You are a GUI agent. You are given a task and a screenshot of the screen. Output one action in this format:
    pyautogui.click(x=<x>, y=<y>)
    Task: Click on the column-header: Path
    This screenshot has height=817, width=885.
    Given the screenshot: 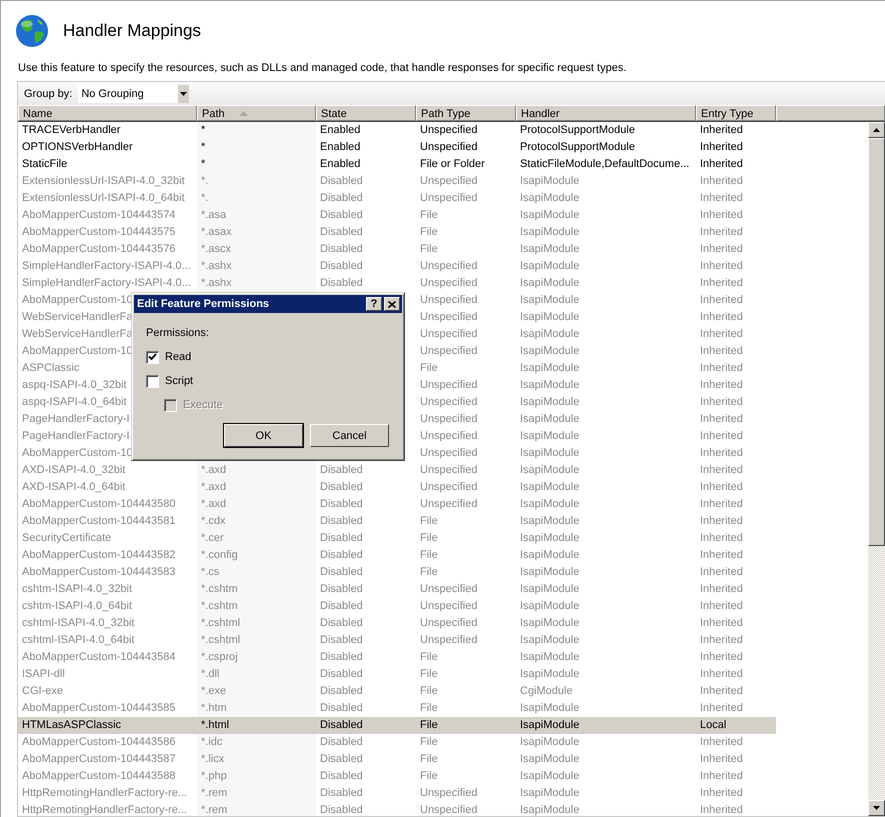 What is the action you would take?
    pyautogui.click(x=256, y=113)
    